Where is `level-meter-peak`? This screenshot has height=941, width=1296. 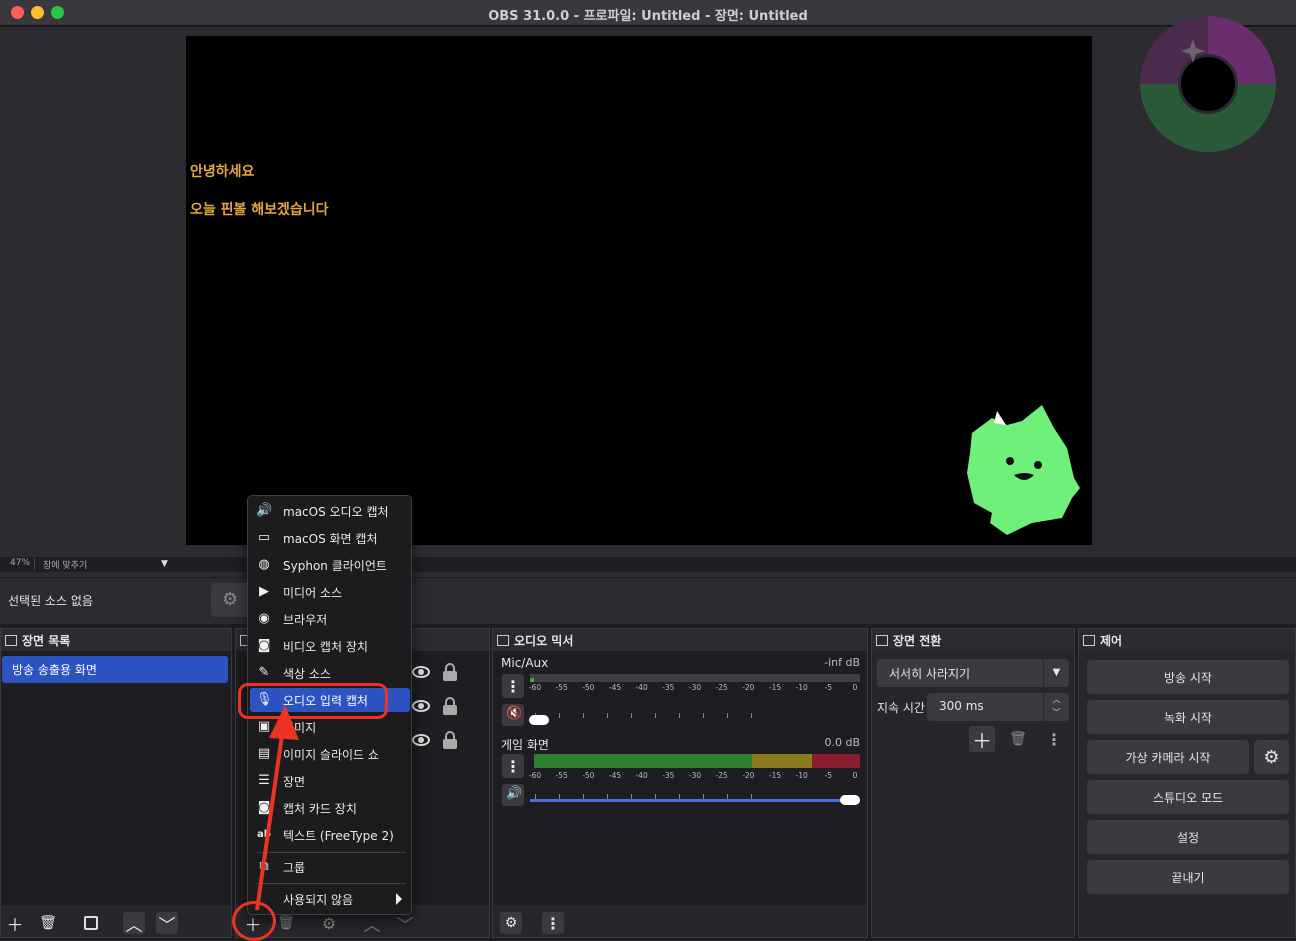 level-meter-peak is located at coordinates (836, 761).